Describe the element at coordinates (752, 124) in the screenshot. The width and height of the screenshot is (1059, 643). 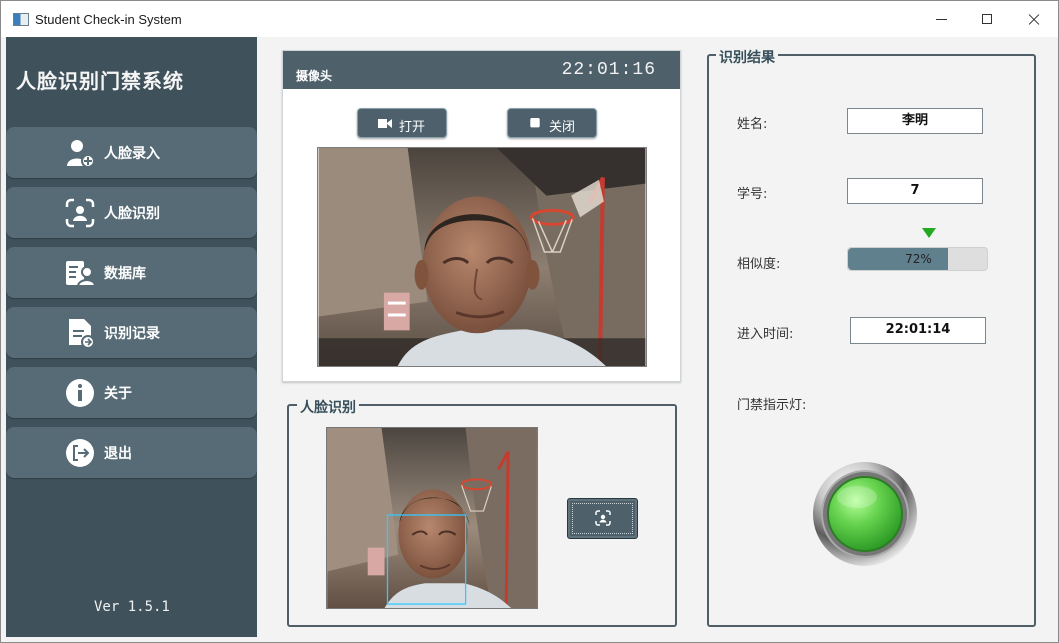
I see `name-label: 姓名:` at that location.